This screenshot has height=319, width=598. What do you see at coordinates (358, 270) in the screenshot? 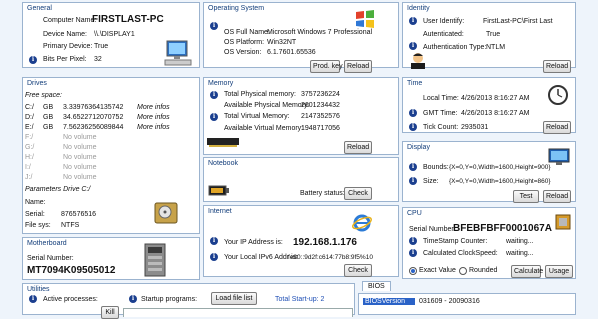
I see `internet-check-button: Check` at bounding box center [358, 270].